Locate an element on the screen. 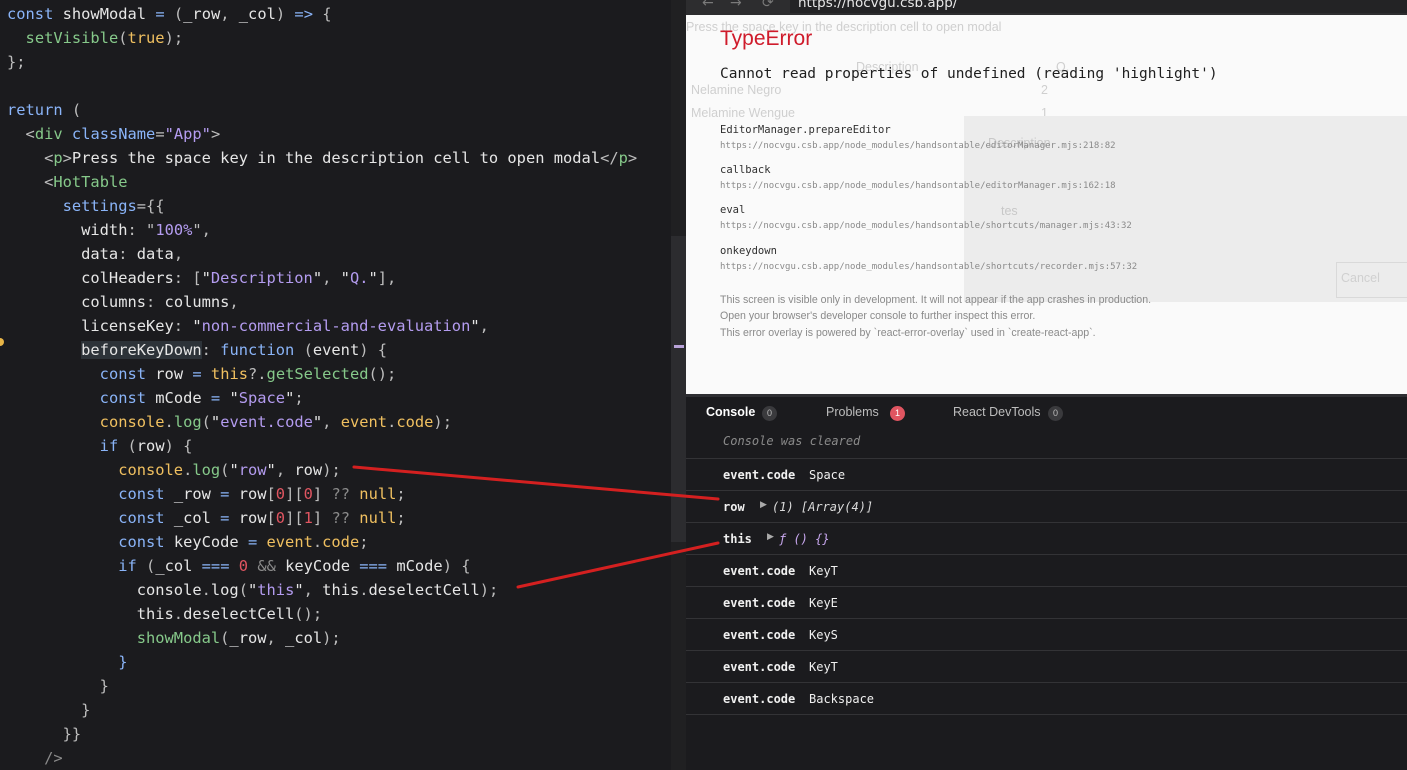  code-line-25: console.log("this", this.deselectCell); is located at coordinates (253, 590).